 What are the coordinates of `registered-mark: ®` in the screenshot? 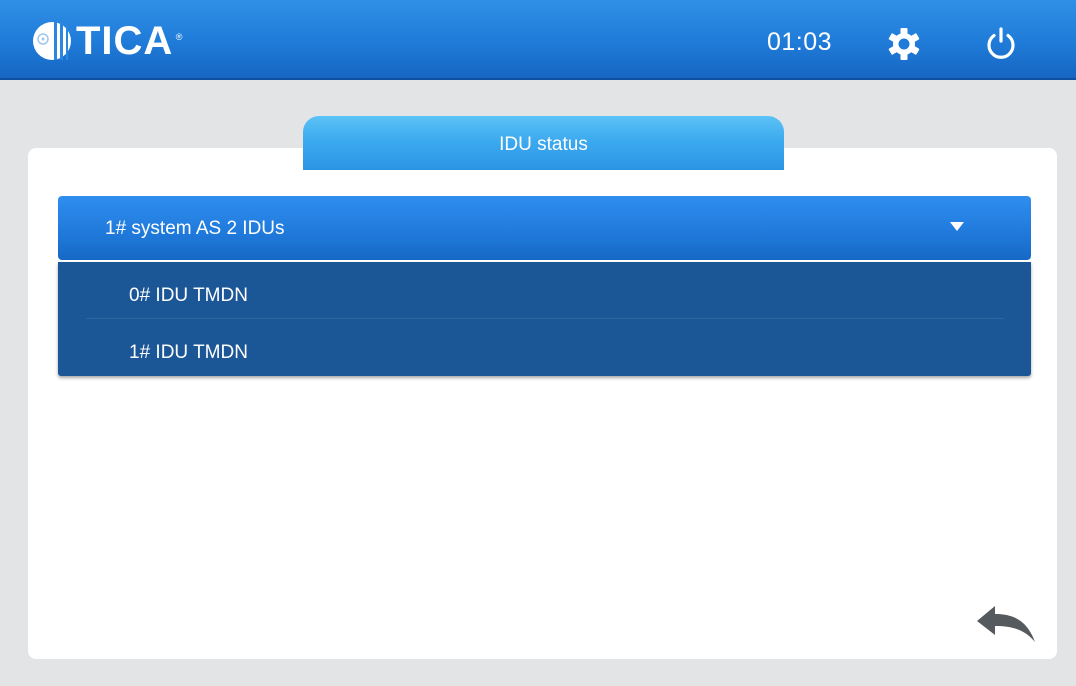 It's located at (179, 37).